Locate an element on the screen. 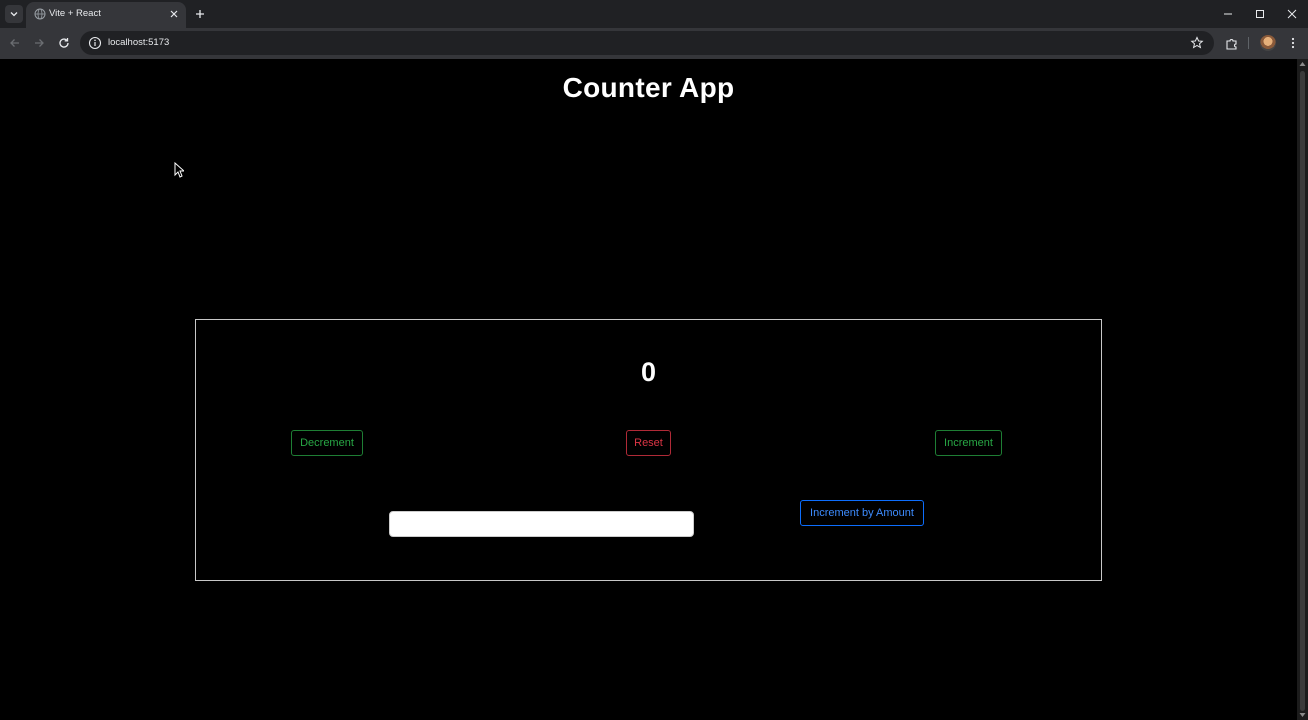 This screenshot has height=720, width=1308. new-tab-button is located at coordinates (200, 14).